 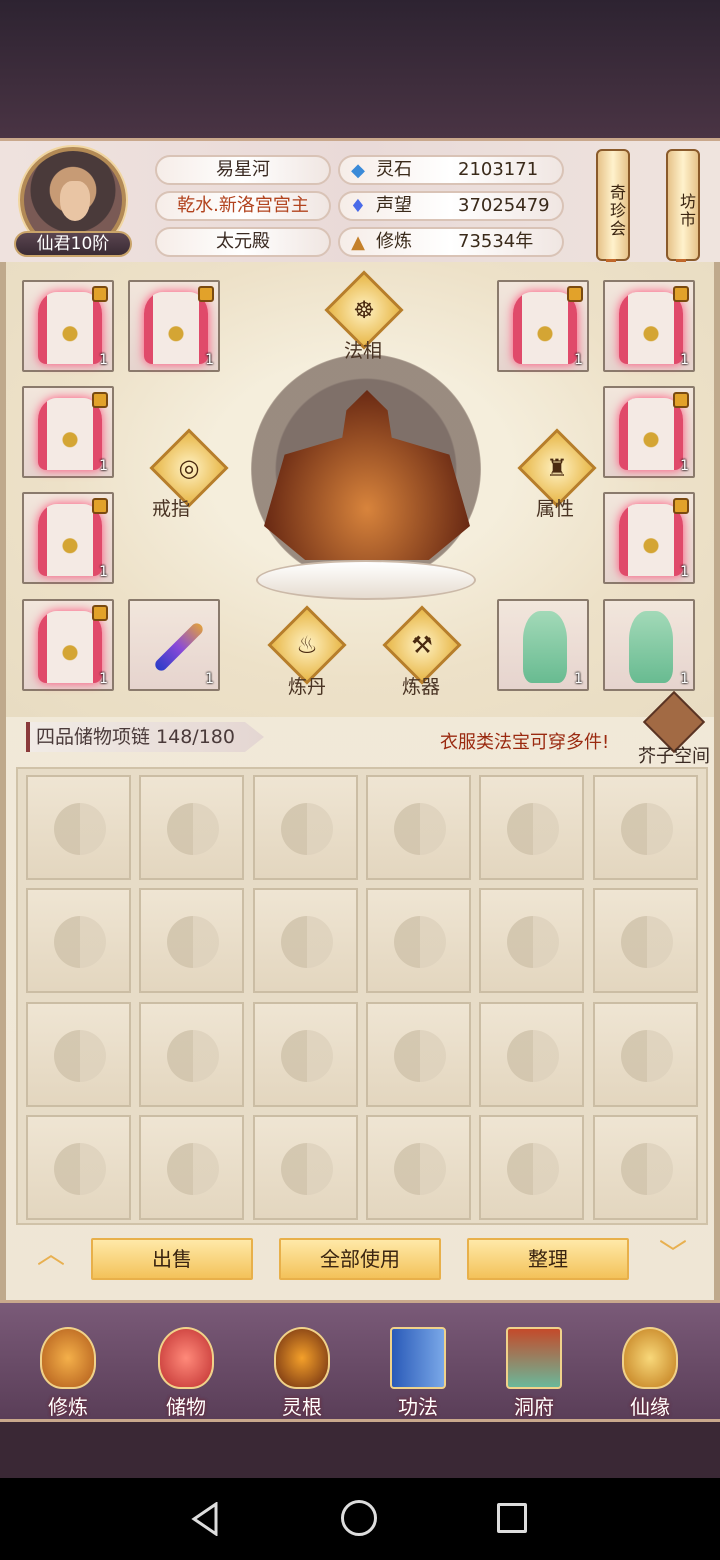 I want to click on nav-spirit-root: 灵根, so click(x=302, y=1370).